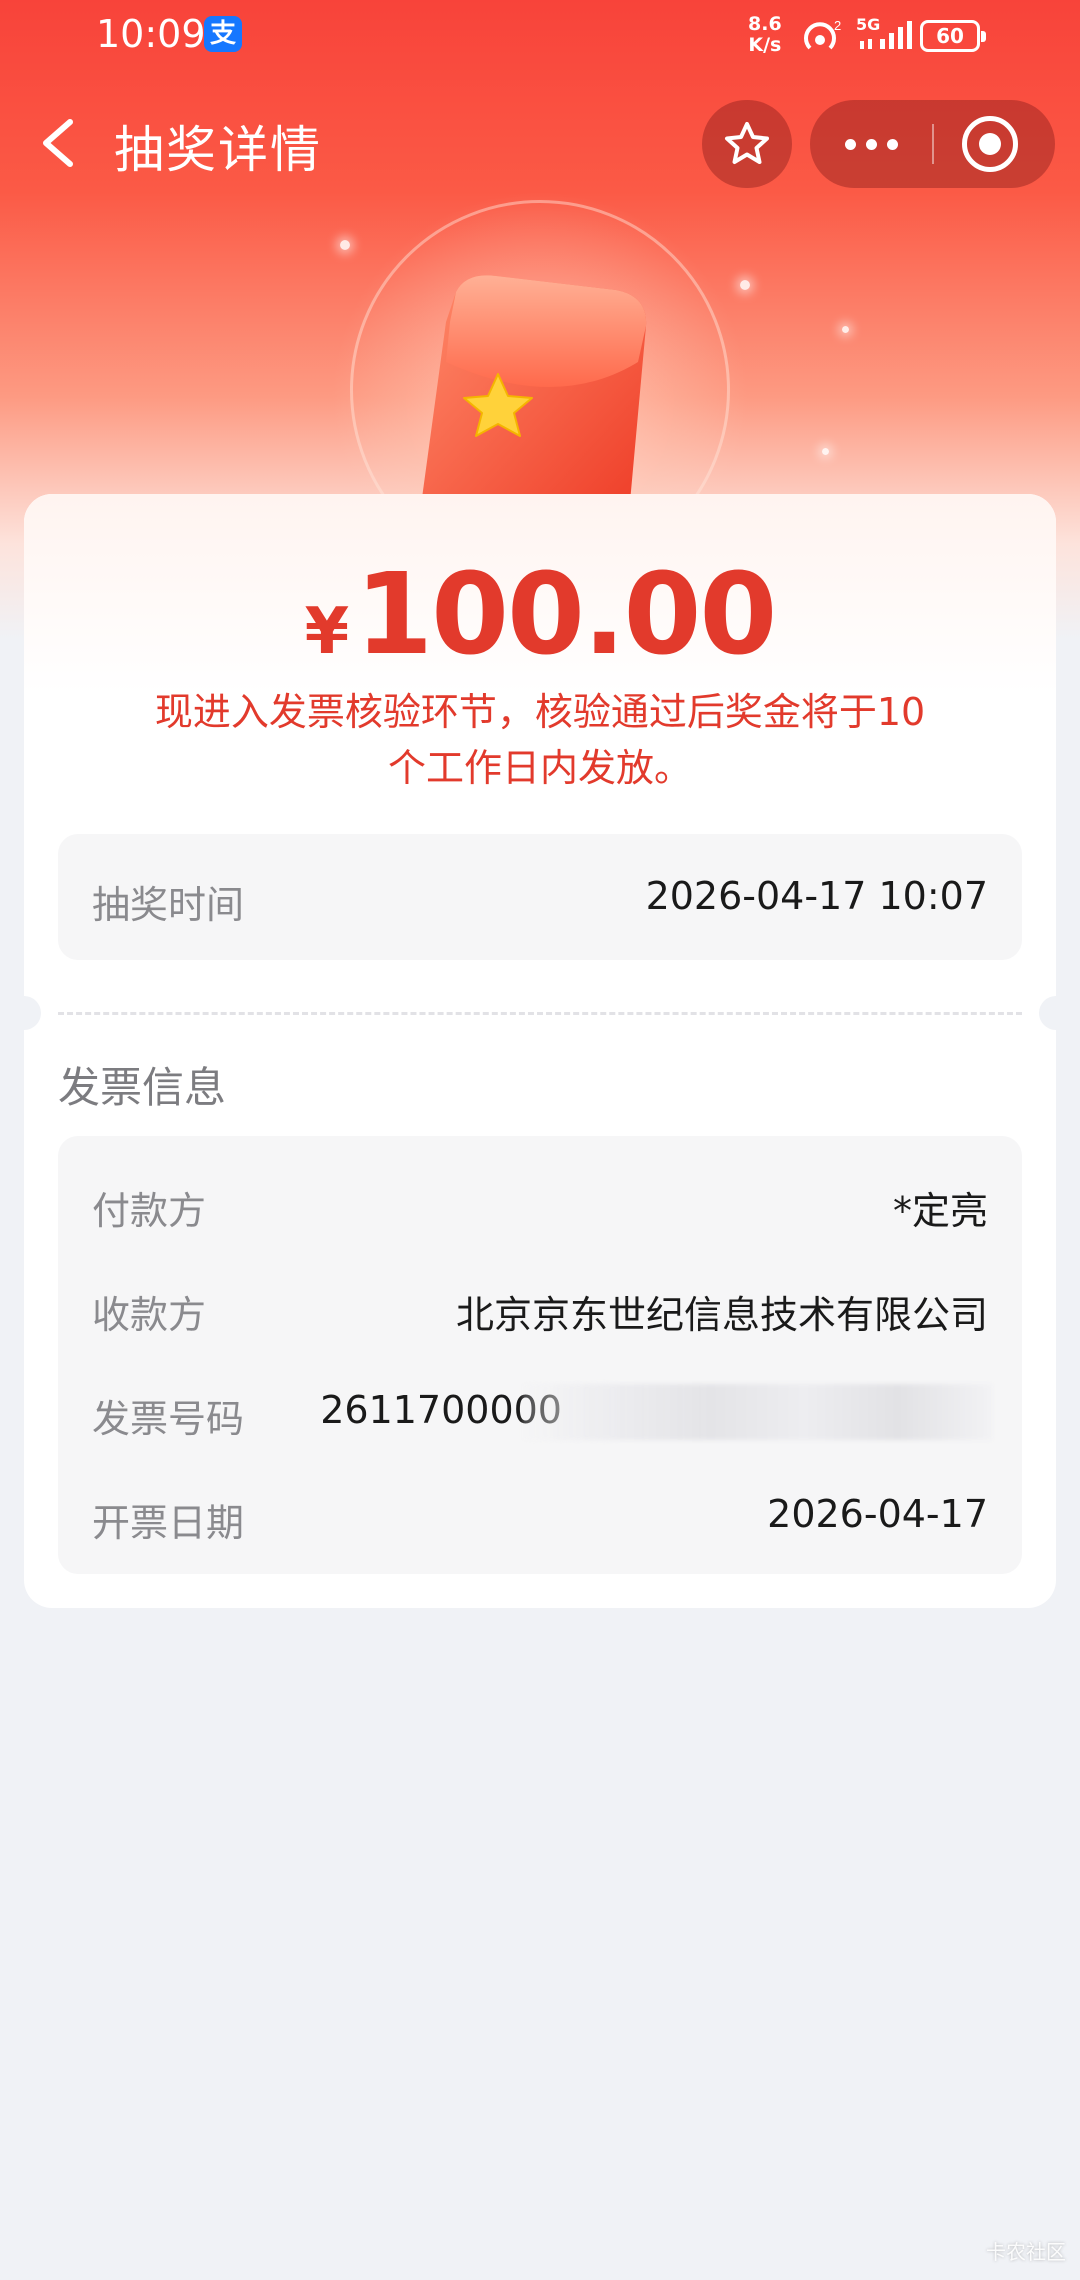 The height and width of the screenshot is (2280, 1080). I want to click on back-button, so click(60, 143).